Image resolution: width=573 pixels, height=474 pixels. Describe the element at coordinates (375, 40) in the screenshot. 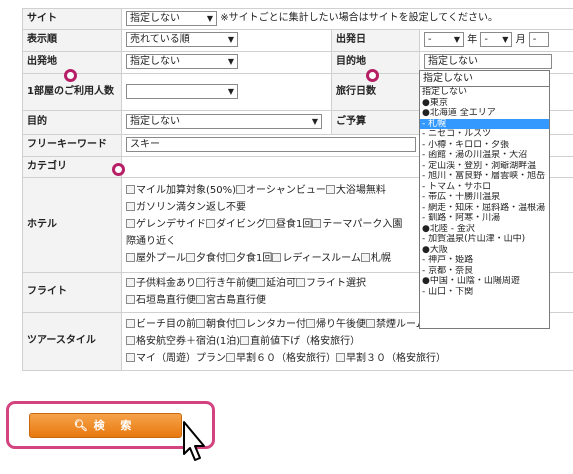

I see `departure-date-label: 出発日` at that location.